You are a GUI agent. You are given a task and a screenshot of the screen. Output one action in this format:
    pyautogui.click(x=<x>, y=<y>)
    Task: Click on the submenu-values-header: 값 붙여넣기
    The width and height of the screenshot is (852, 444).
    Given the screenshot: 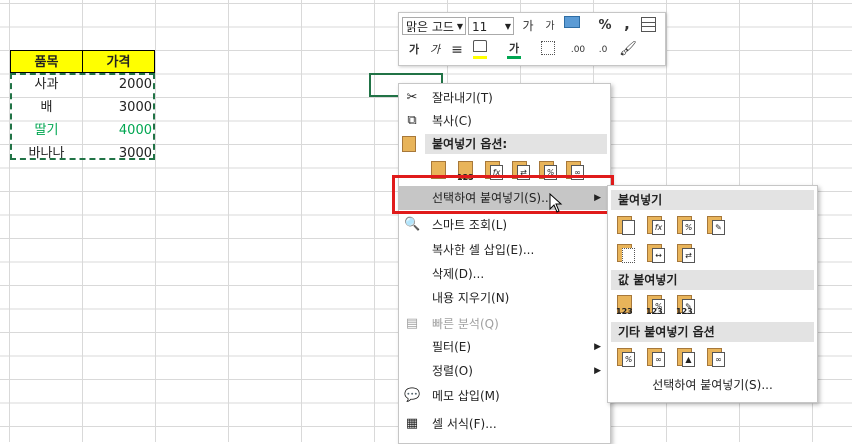 What is the action you would take?
    pyautogui.click(x=712, y=280)
    